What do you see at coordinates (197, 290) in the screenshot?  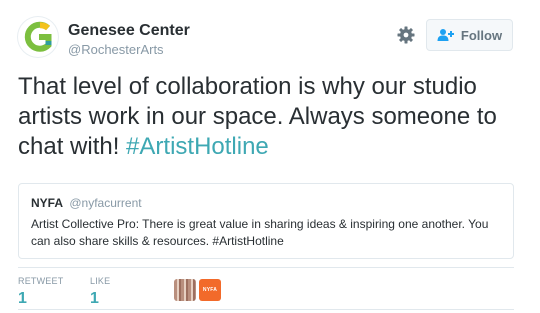 I see `likers-list: NYFA` at bounding box center [197, 290].